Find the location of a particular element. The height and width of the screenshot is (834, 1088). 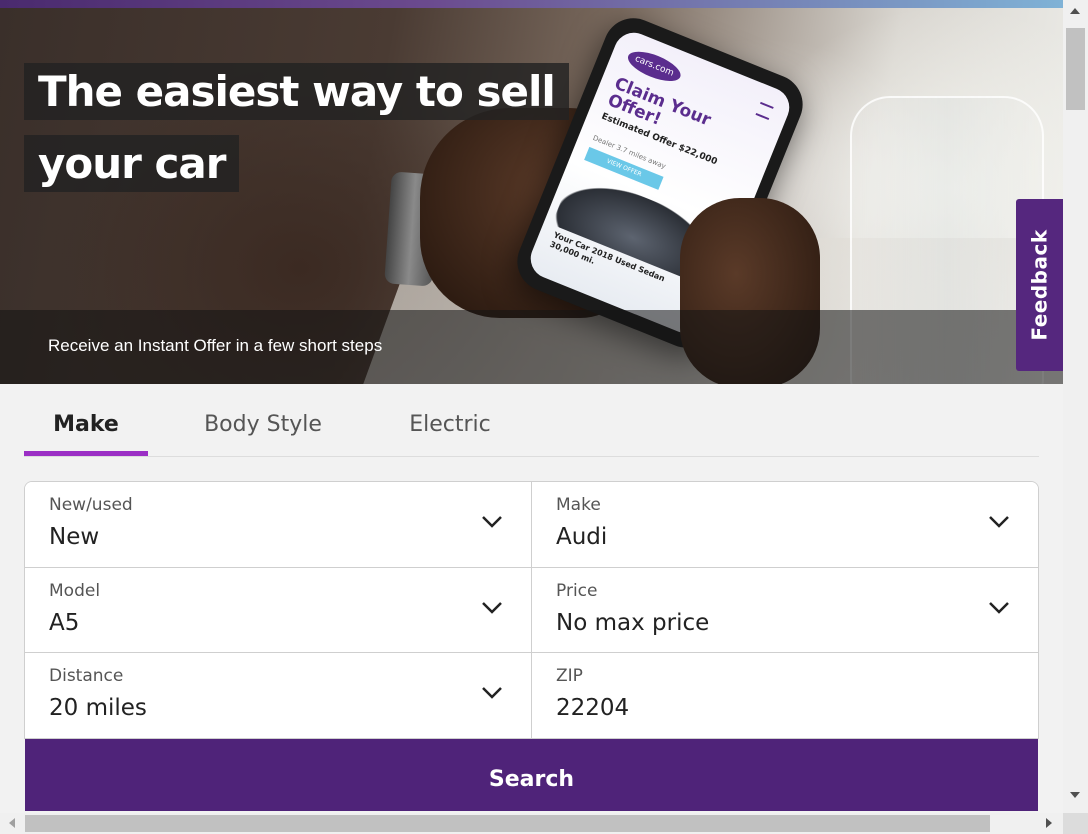

distance-label: Distance is located at coordinates (86, 676).